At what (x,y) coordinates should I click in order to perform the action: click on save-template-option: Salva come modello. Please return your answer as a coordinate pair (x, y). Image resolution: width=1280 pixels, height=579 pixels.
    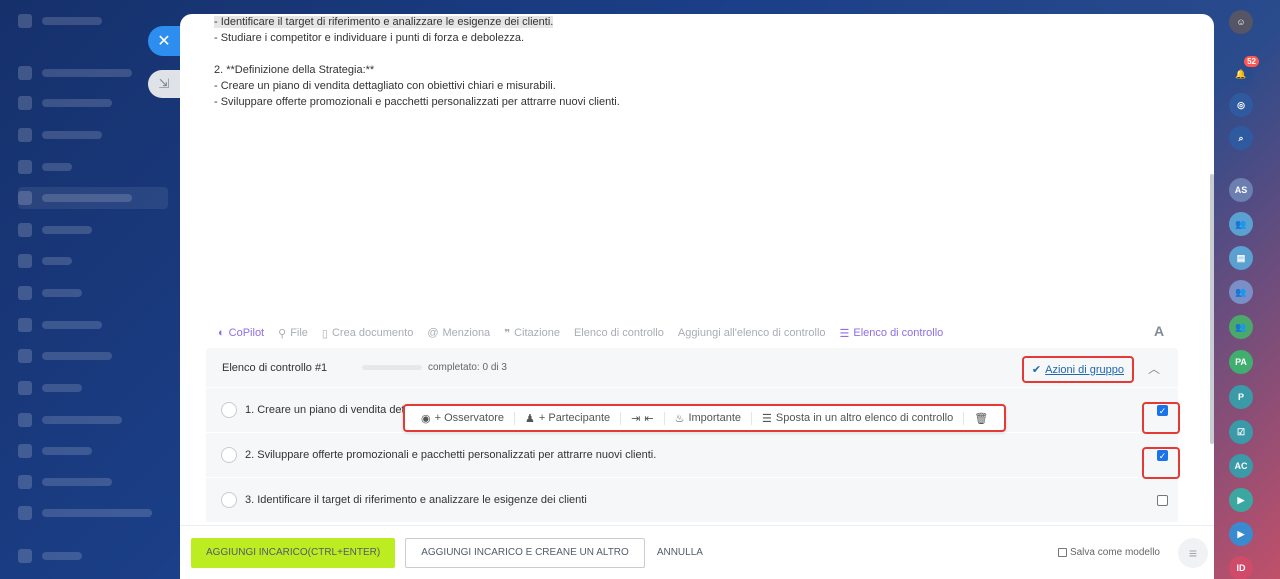
    Looking at the image, I should click on (1108, 552).